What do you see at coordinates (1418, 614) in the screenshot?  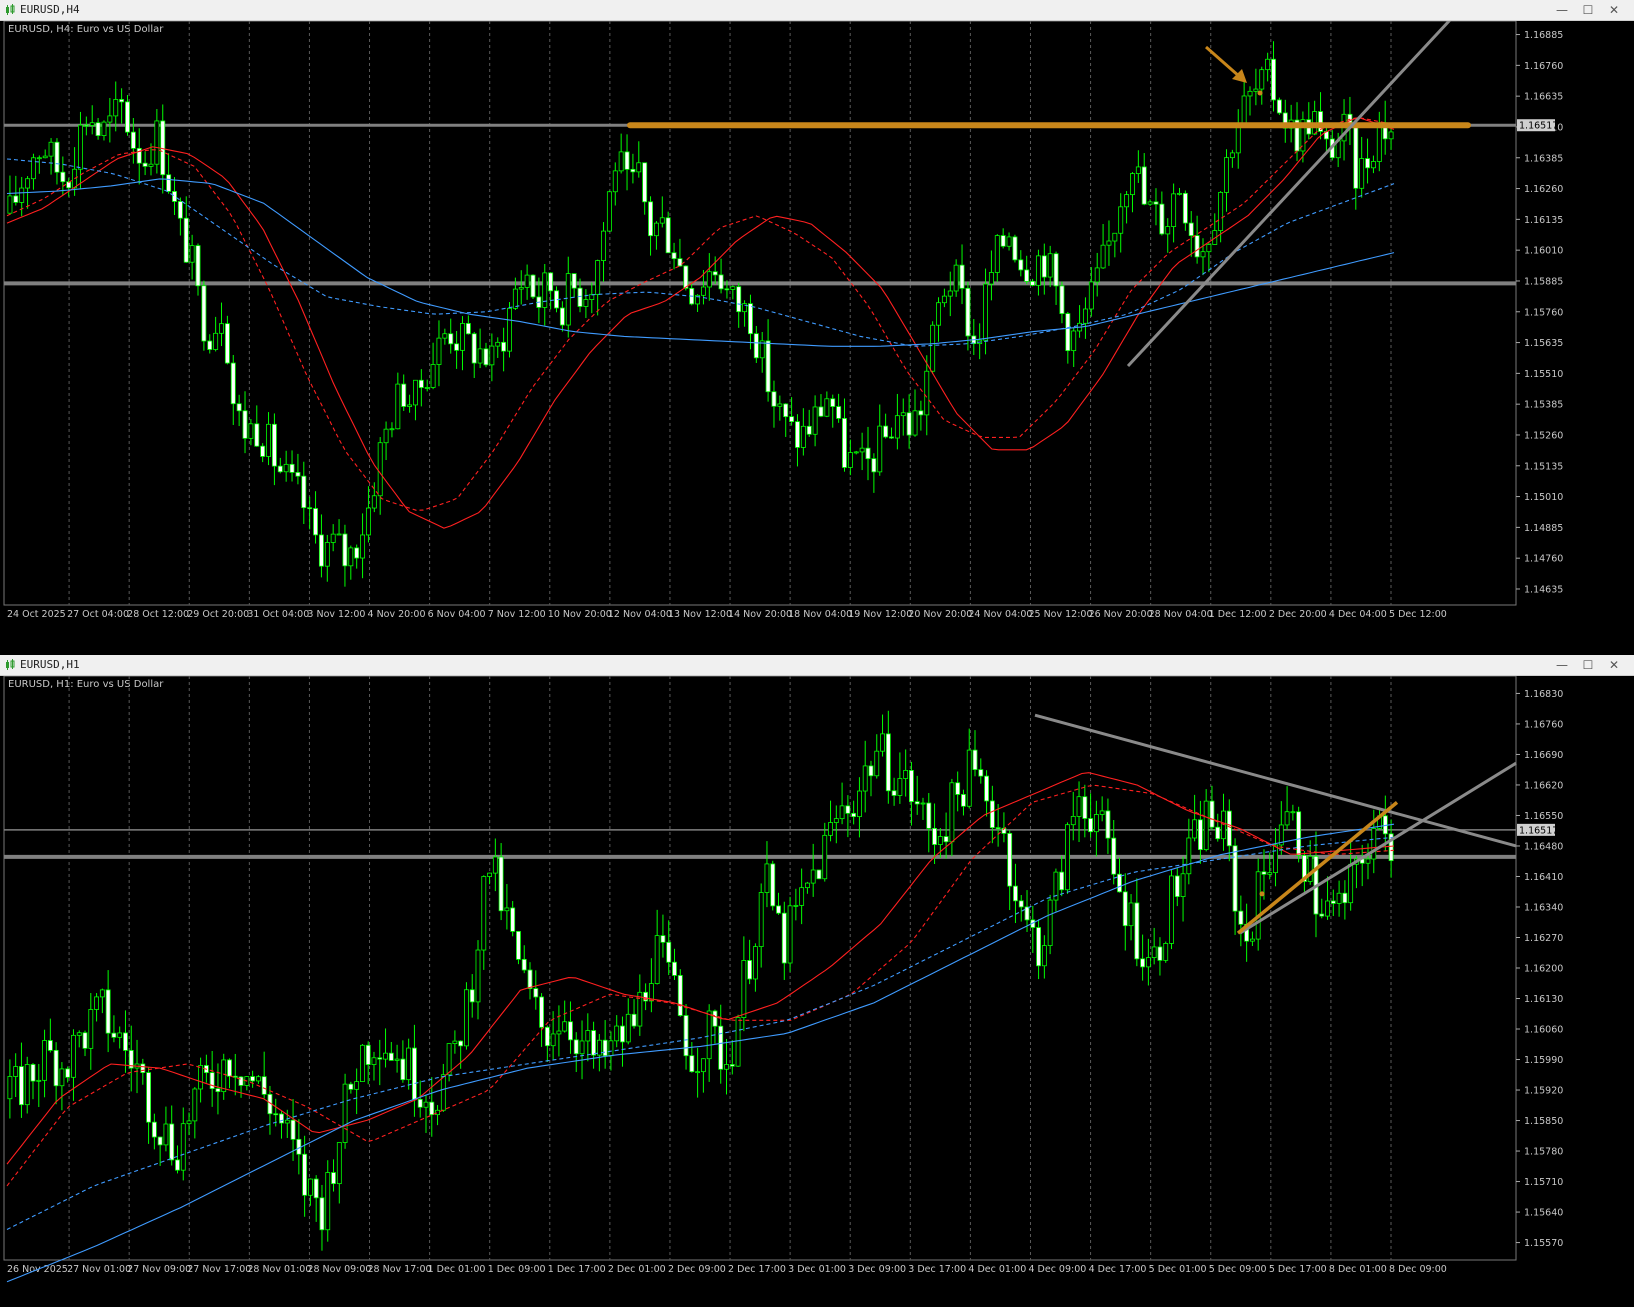 I see `x-tick-label: 5 Dec 12:00` at bounding box center [1418, 614].